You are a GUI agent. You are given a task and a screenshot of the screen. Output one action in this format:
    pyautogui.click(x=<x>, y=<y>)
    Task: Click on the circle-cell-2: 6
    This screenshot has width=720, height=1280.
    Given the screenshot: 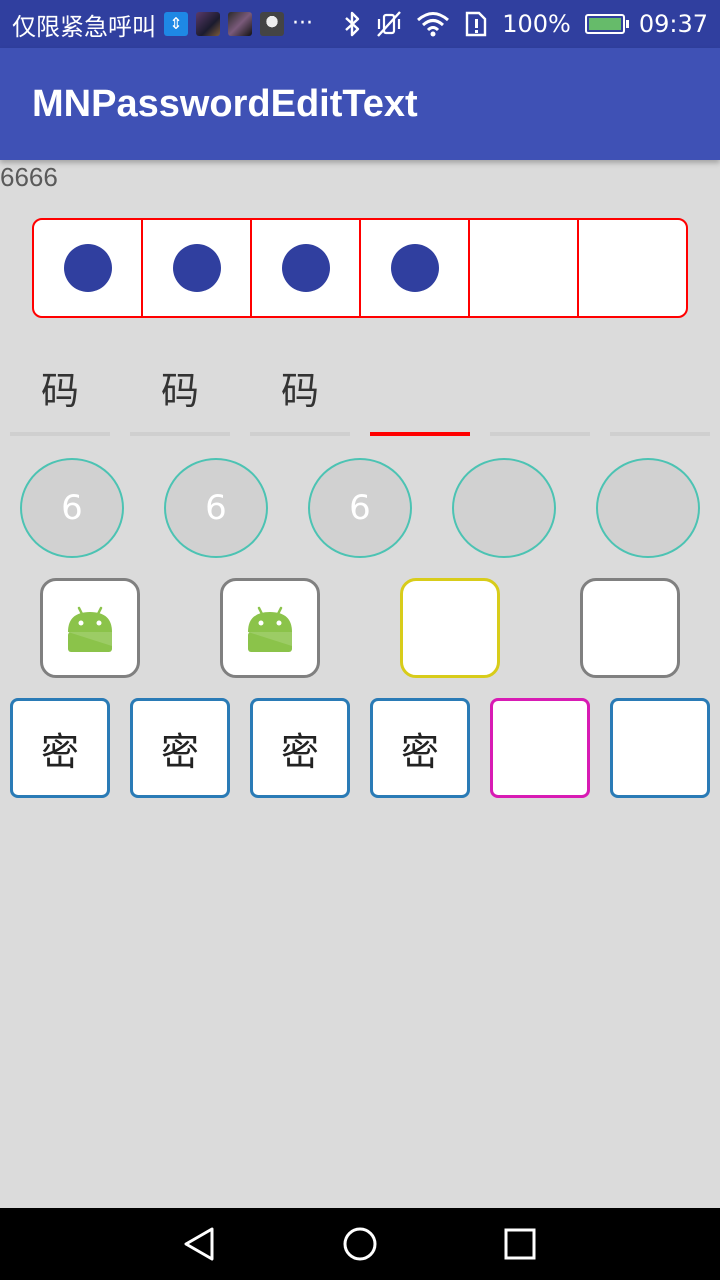 What is the action you would take?
    pyautogui.click(x=216, y=508)
    